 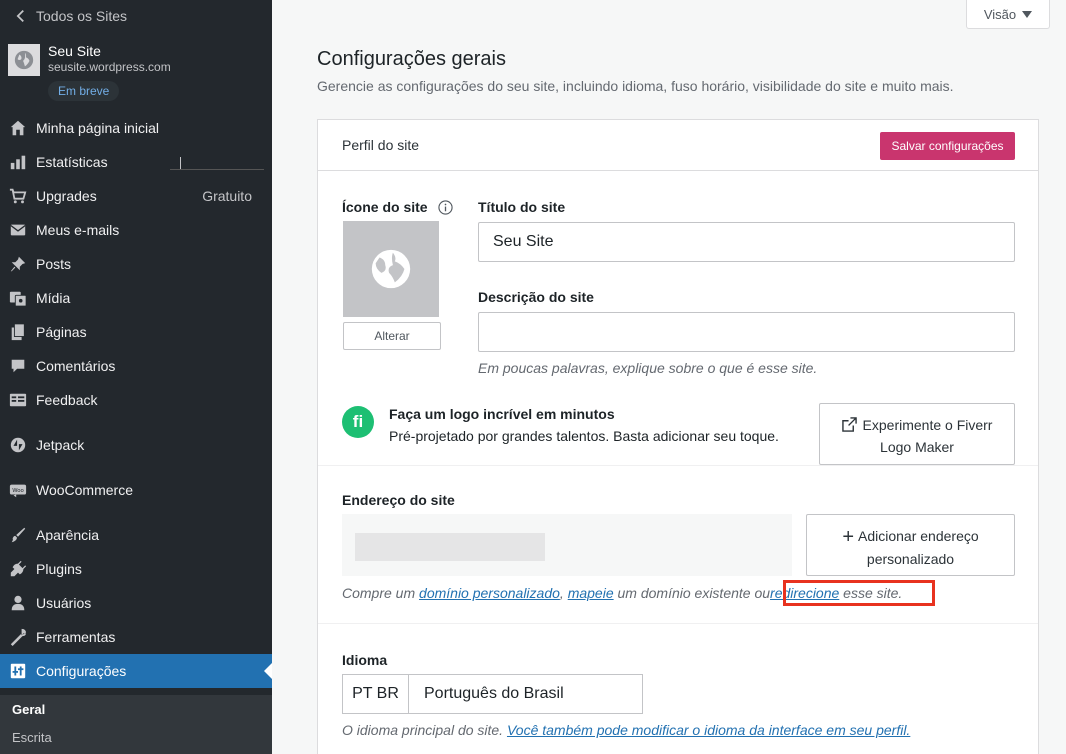 What do you see at coordinates (917, 447) in the screenshot?
I see `fiverr-button-line2: Logo Maker` at bounding box center [917, 447].